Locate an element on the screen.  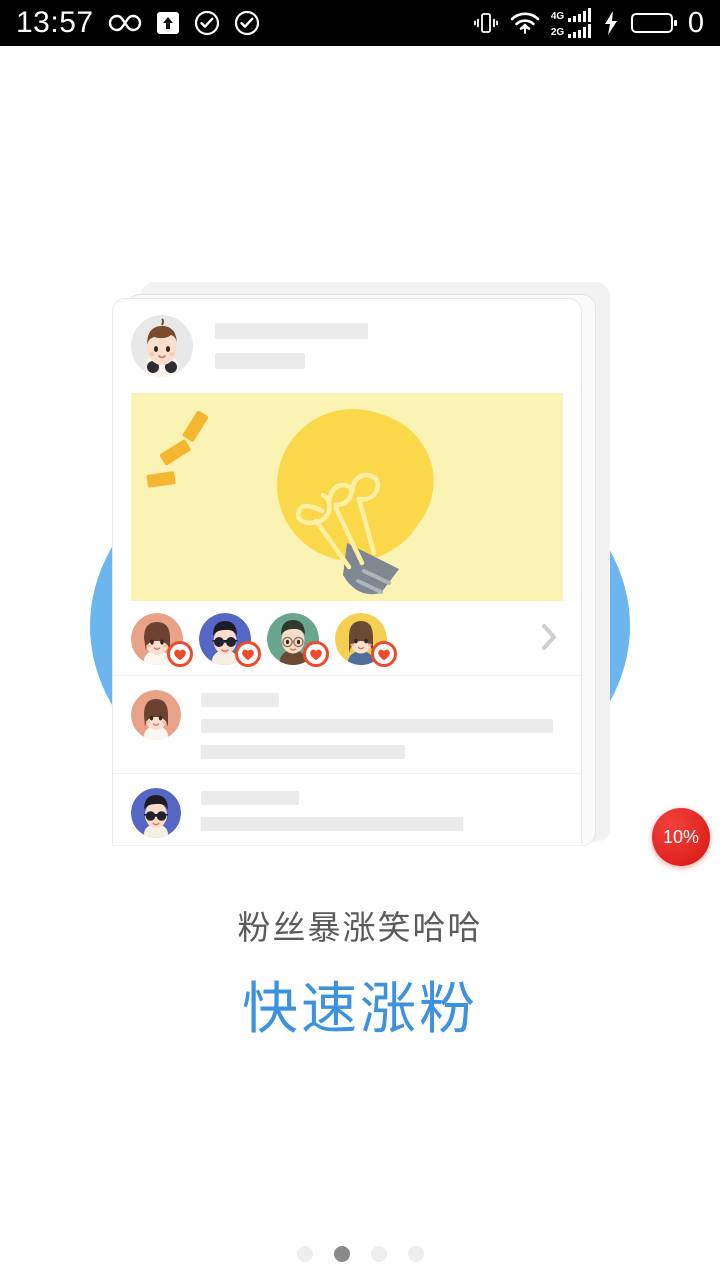
status-badge-label: 10% is located at coordinates (681, 837).